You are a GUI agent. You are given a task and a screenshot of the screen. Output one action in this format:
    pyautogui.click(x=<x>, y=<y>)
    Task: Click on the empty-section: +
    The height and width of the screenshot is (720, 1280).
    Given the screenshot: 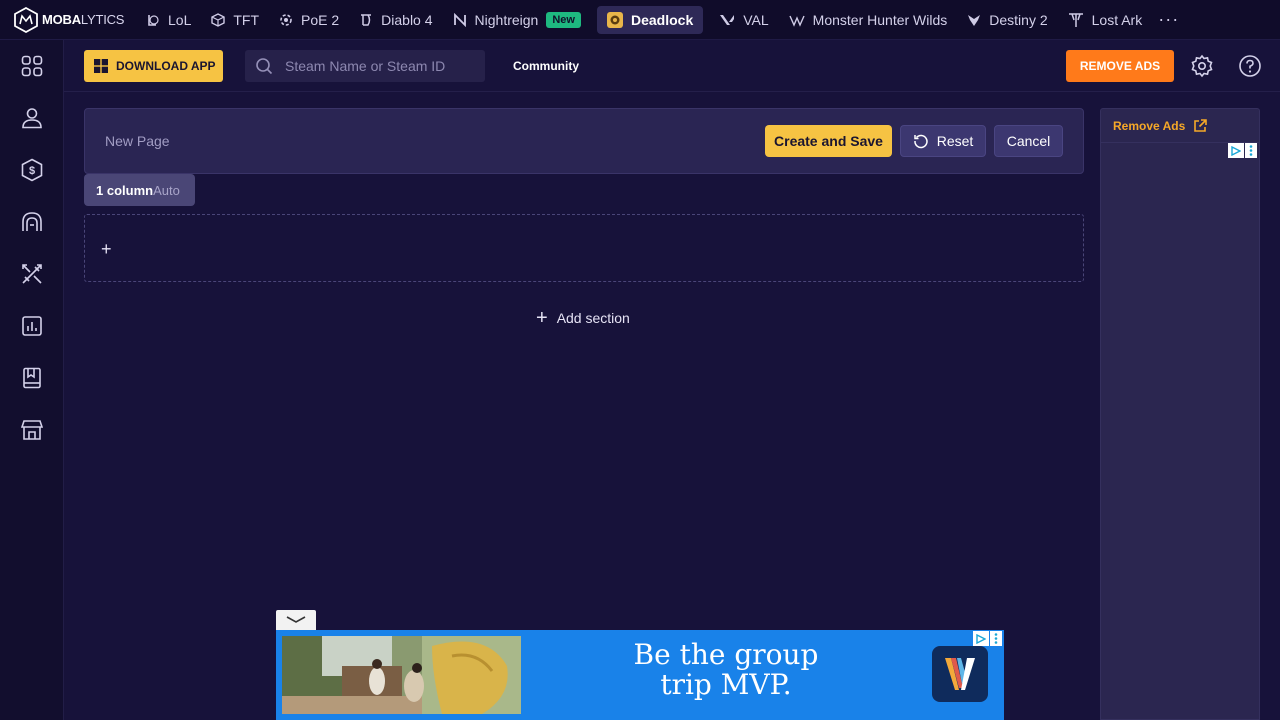 What is the action you would take?
    pyautogui.click(x=584, y=248)
    